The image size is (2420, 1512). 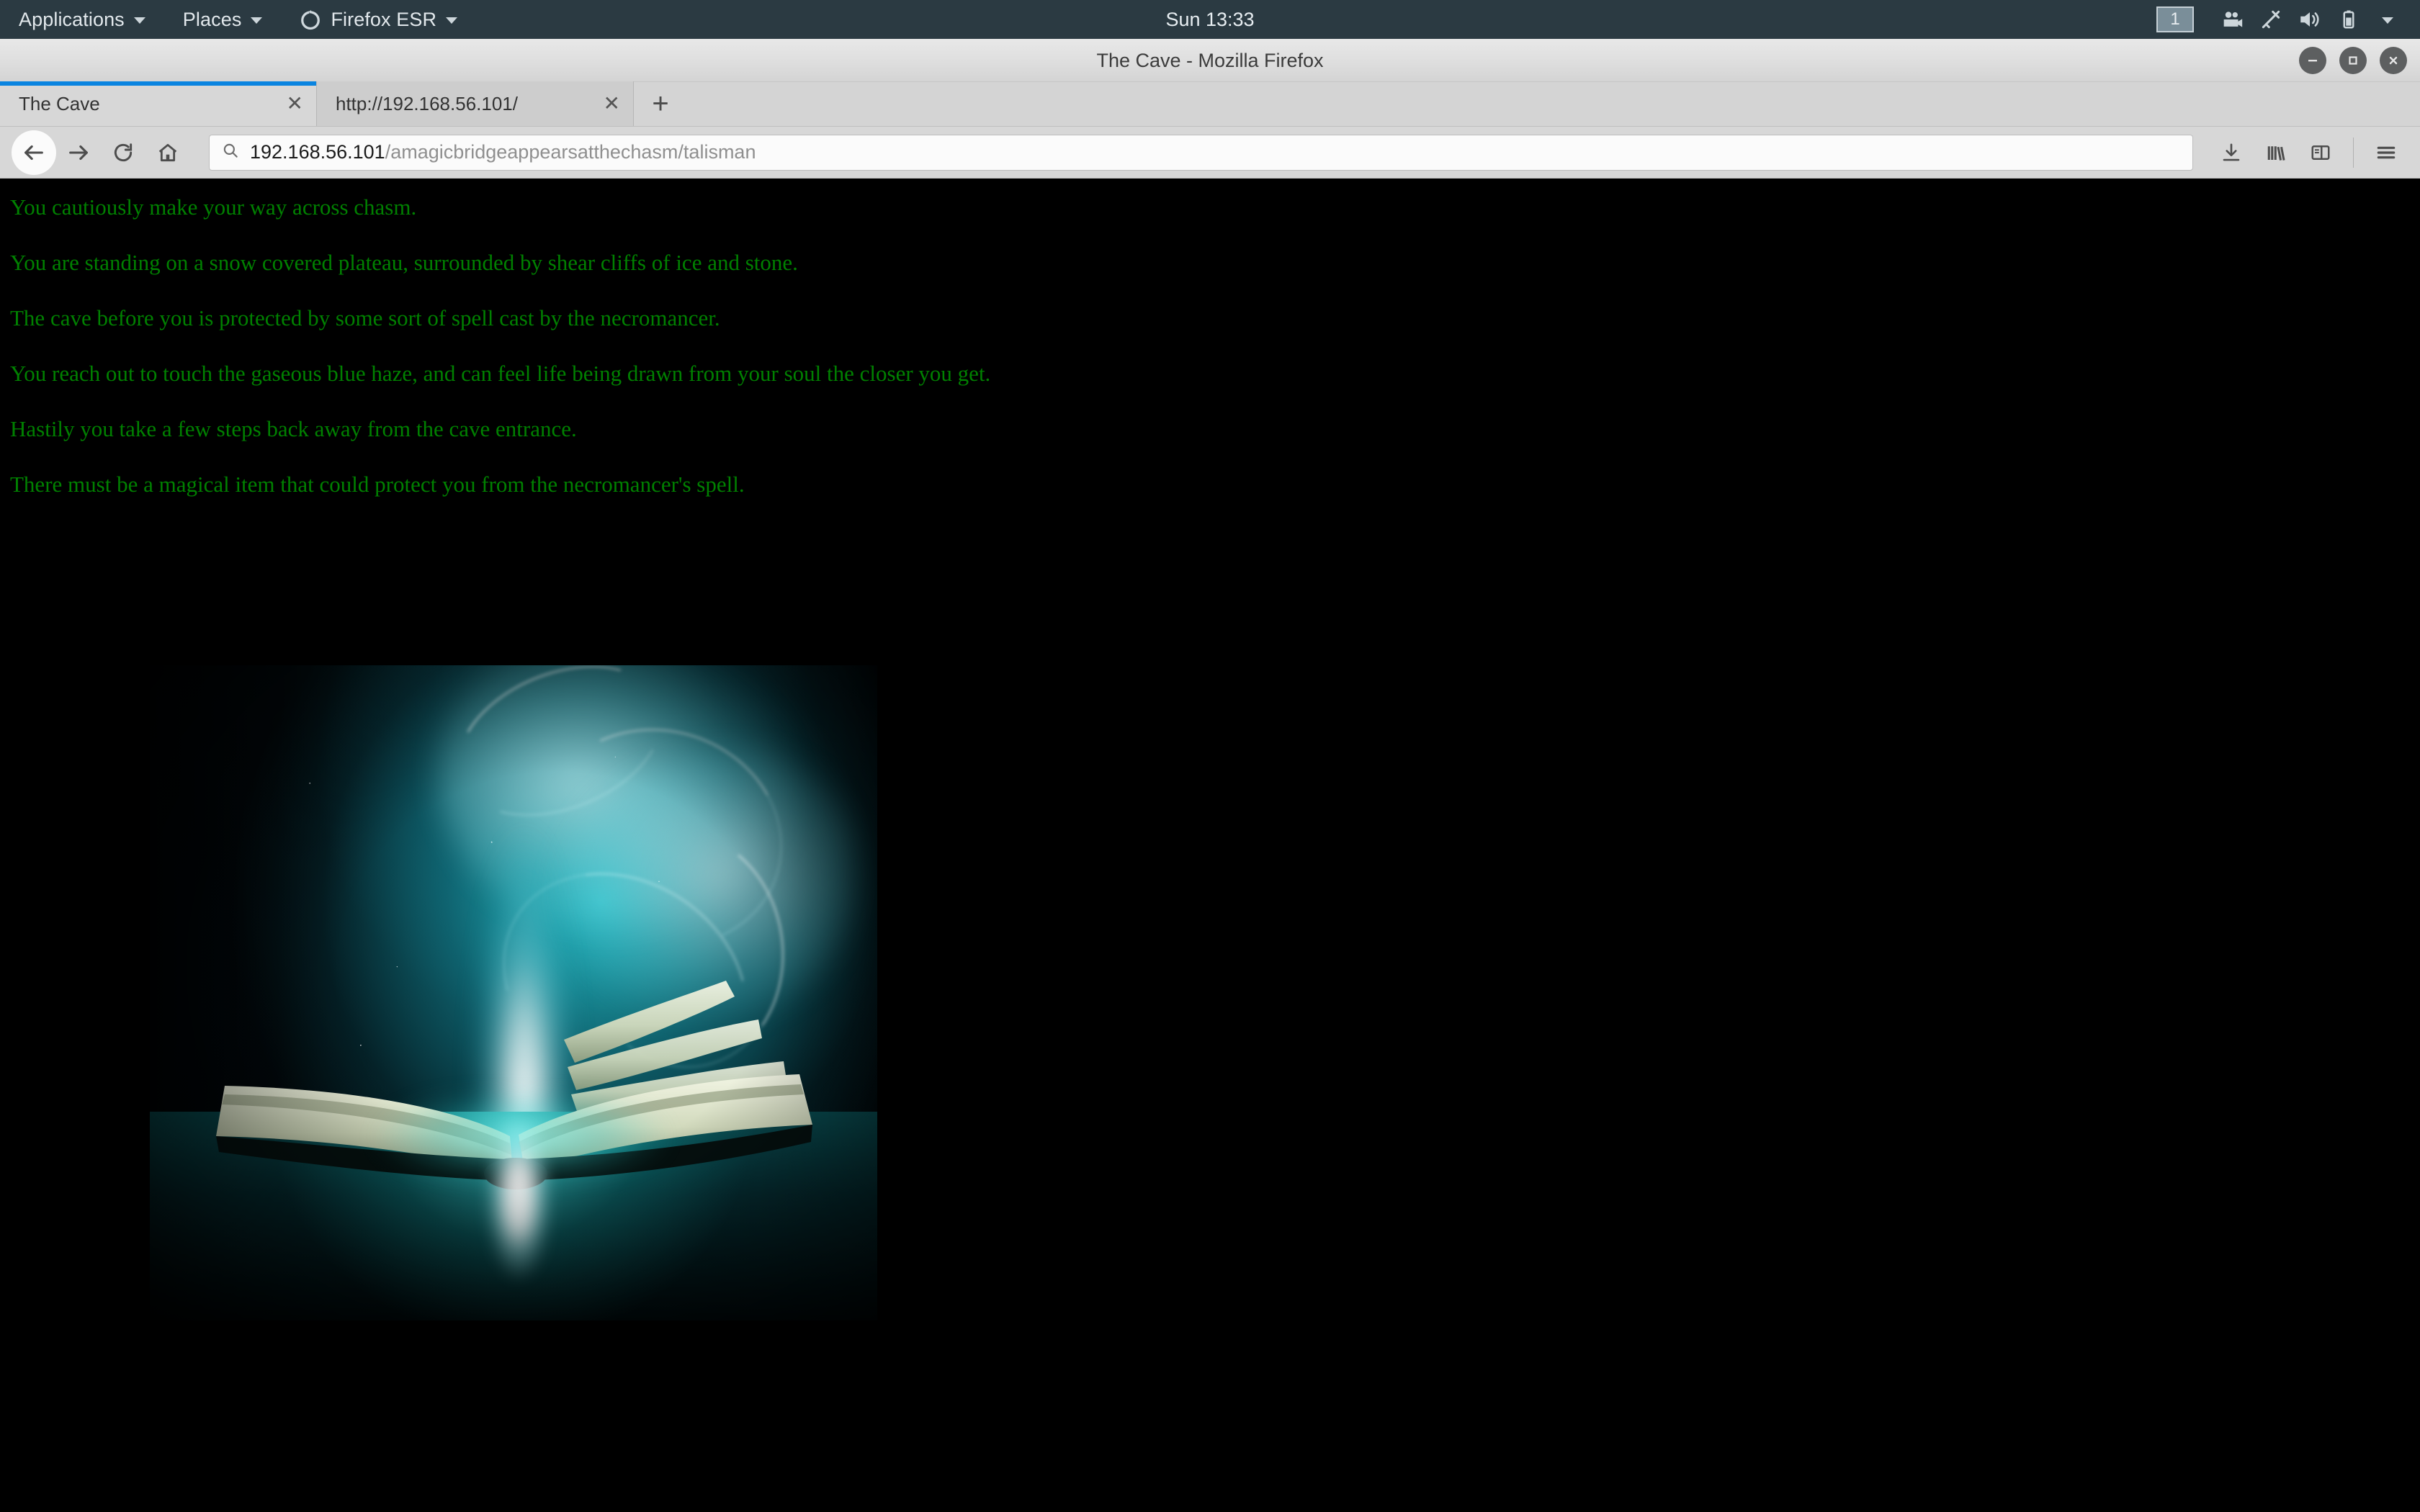 I want to click on window-controls, so click(x=2353, y=60).